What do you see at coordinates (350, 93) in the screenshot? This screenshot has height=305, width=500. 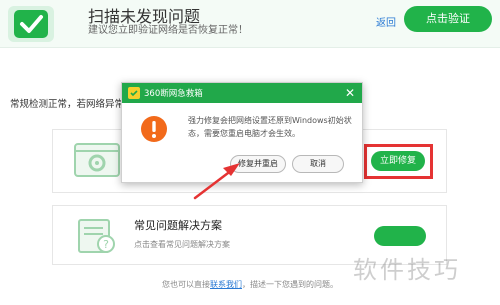 I see `close-icon: ✕` at bounding box center [350, 93].